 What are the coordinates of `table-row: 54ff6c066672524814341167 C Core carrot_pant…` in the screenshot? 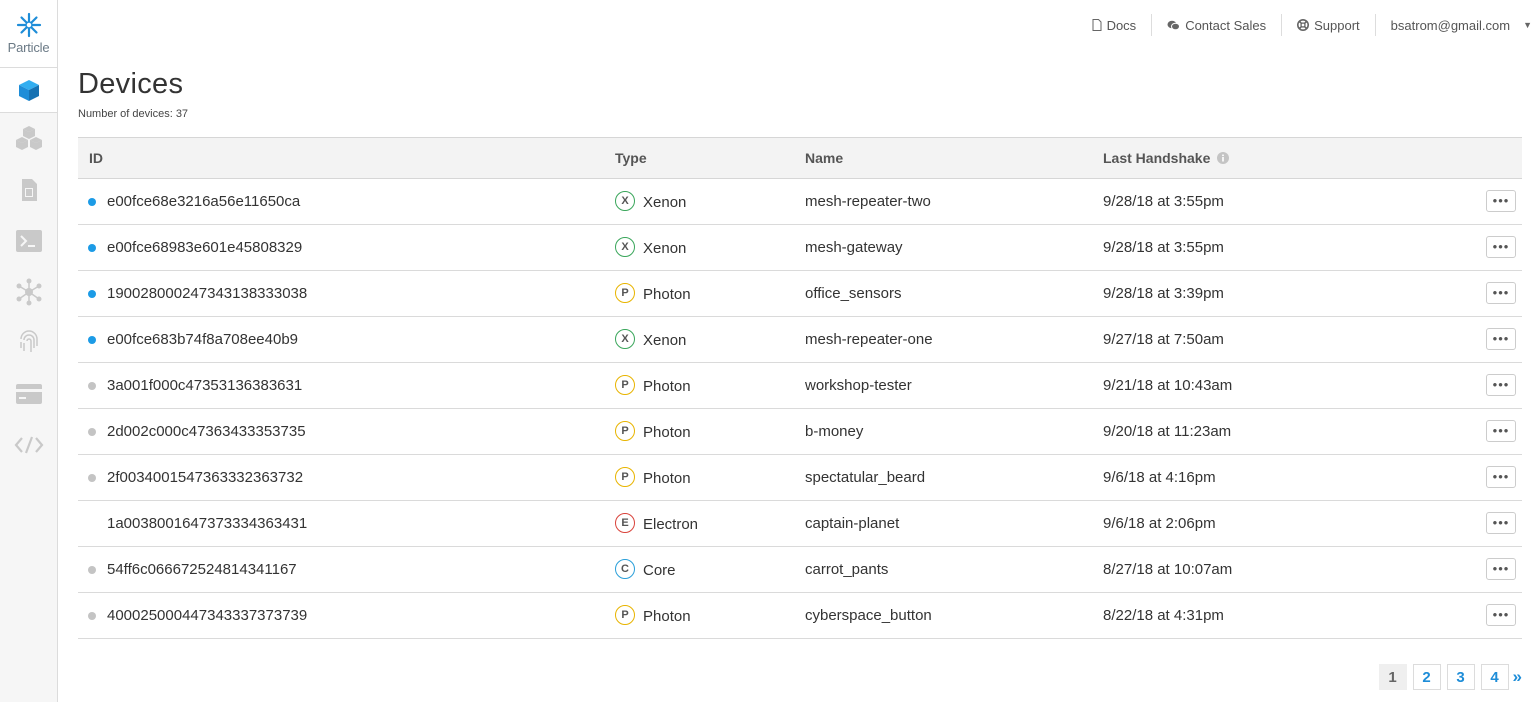 It's located at (800, 570).